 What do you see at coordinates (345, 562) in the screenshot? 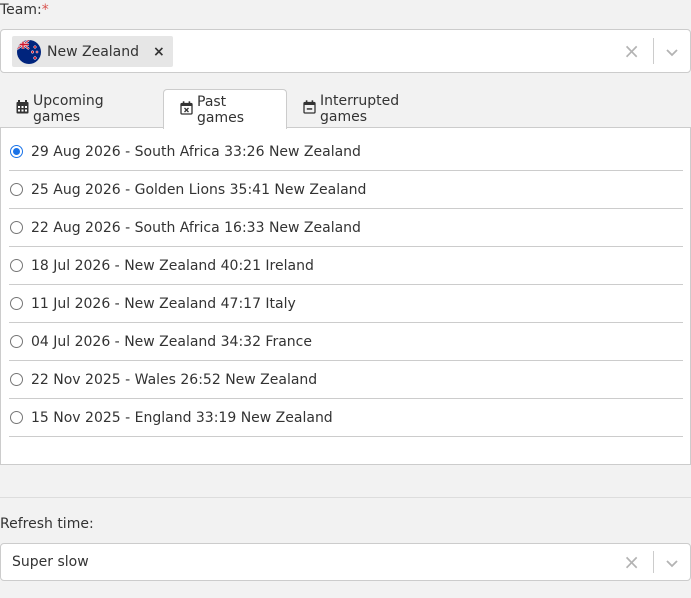
I see `refresh-time-select: Super slow ×` at bounding box center [345, 562].